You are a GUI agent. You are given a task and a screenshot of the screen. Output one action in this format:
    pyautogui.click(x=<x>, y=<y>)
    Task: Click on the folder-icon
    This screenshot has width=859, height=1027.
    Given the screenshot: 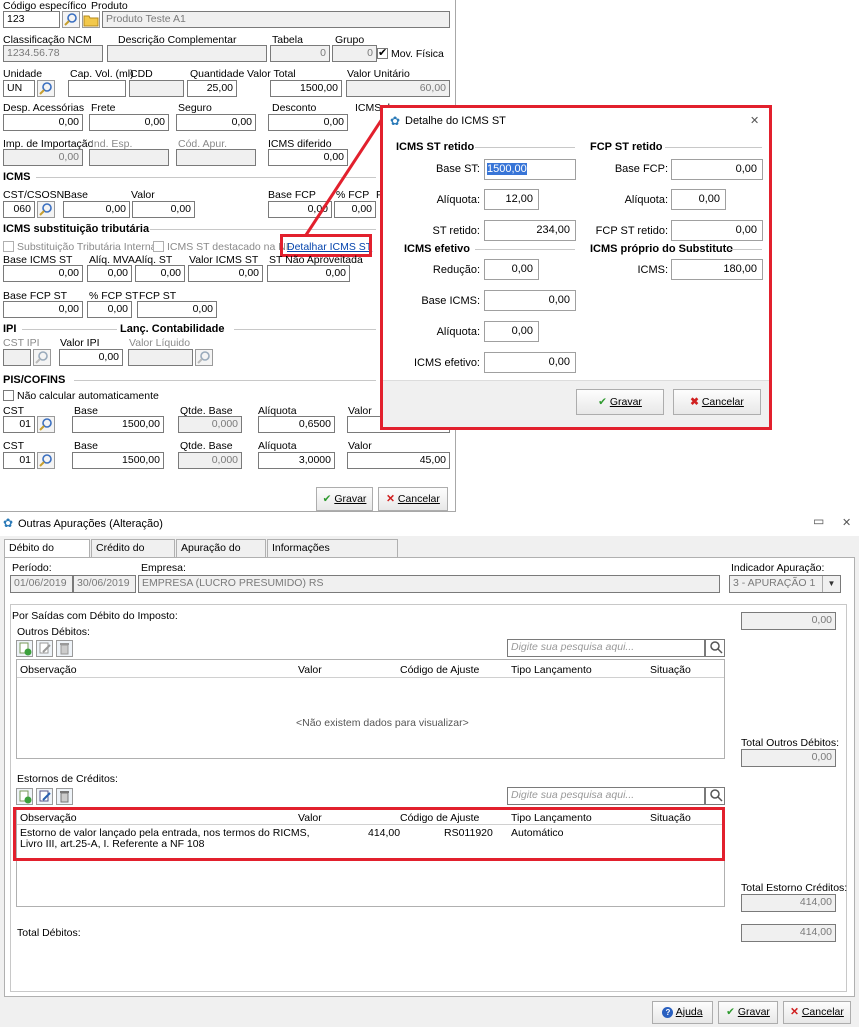 What is the action you would take?
    pyautogui.click(x=91, y=19)
    